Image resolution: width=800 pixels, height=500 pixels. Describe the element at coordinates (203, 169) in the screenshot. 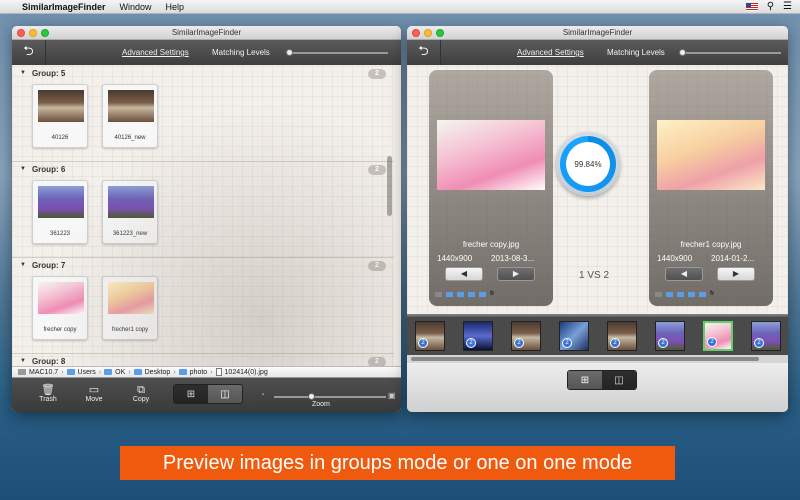

I see `group-header: ▼ Group: 6` at that location.